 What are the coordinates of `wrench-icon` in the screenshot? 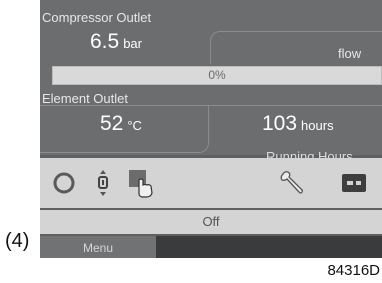 It's located at (291, 183).